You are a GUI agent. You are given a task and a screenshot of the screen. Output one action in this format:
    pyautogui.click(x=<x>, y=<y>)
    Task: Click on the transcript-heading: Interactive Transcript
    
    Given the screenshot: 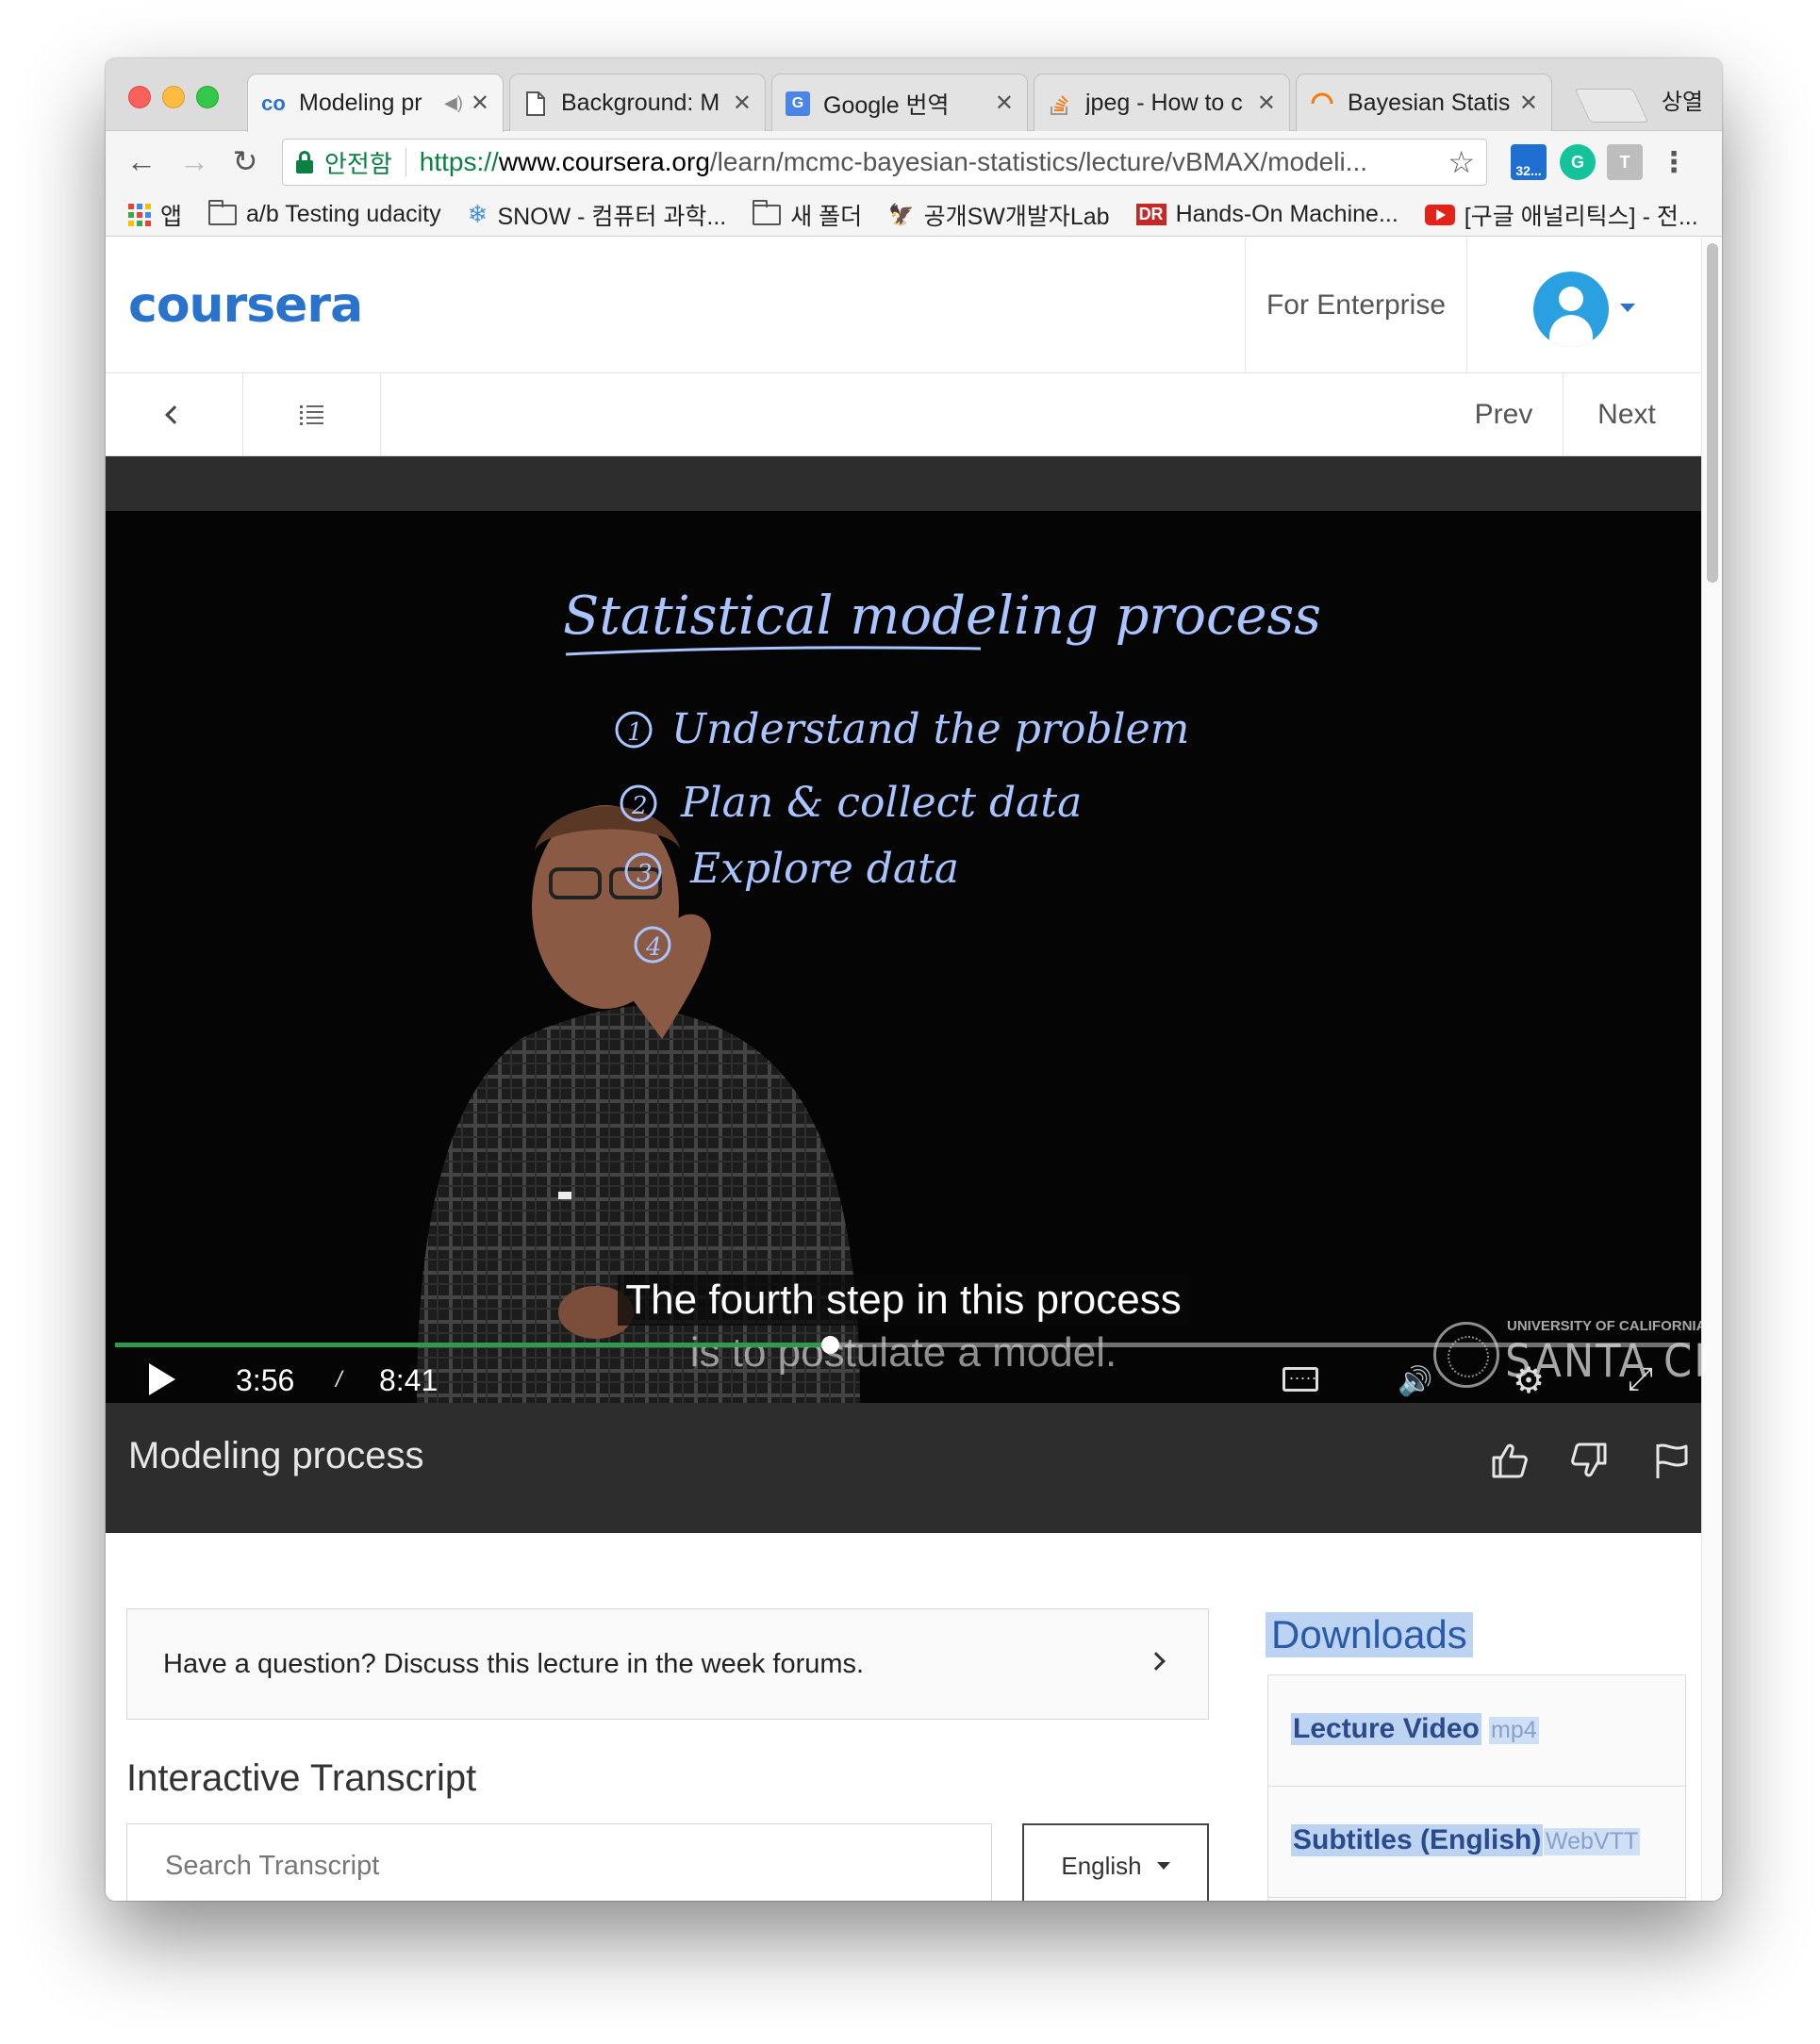 What is the action you would take?
    pyautogui.click(x=301, y=1778)
    